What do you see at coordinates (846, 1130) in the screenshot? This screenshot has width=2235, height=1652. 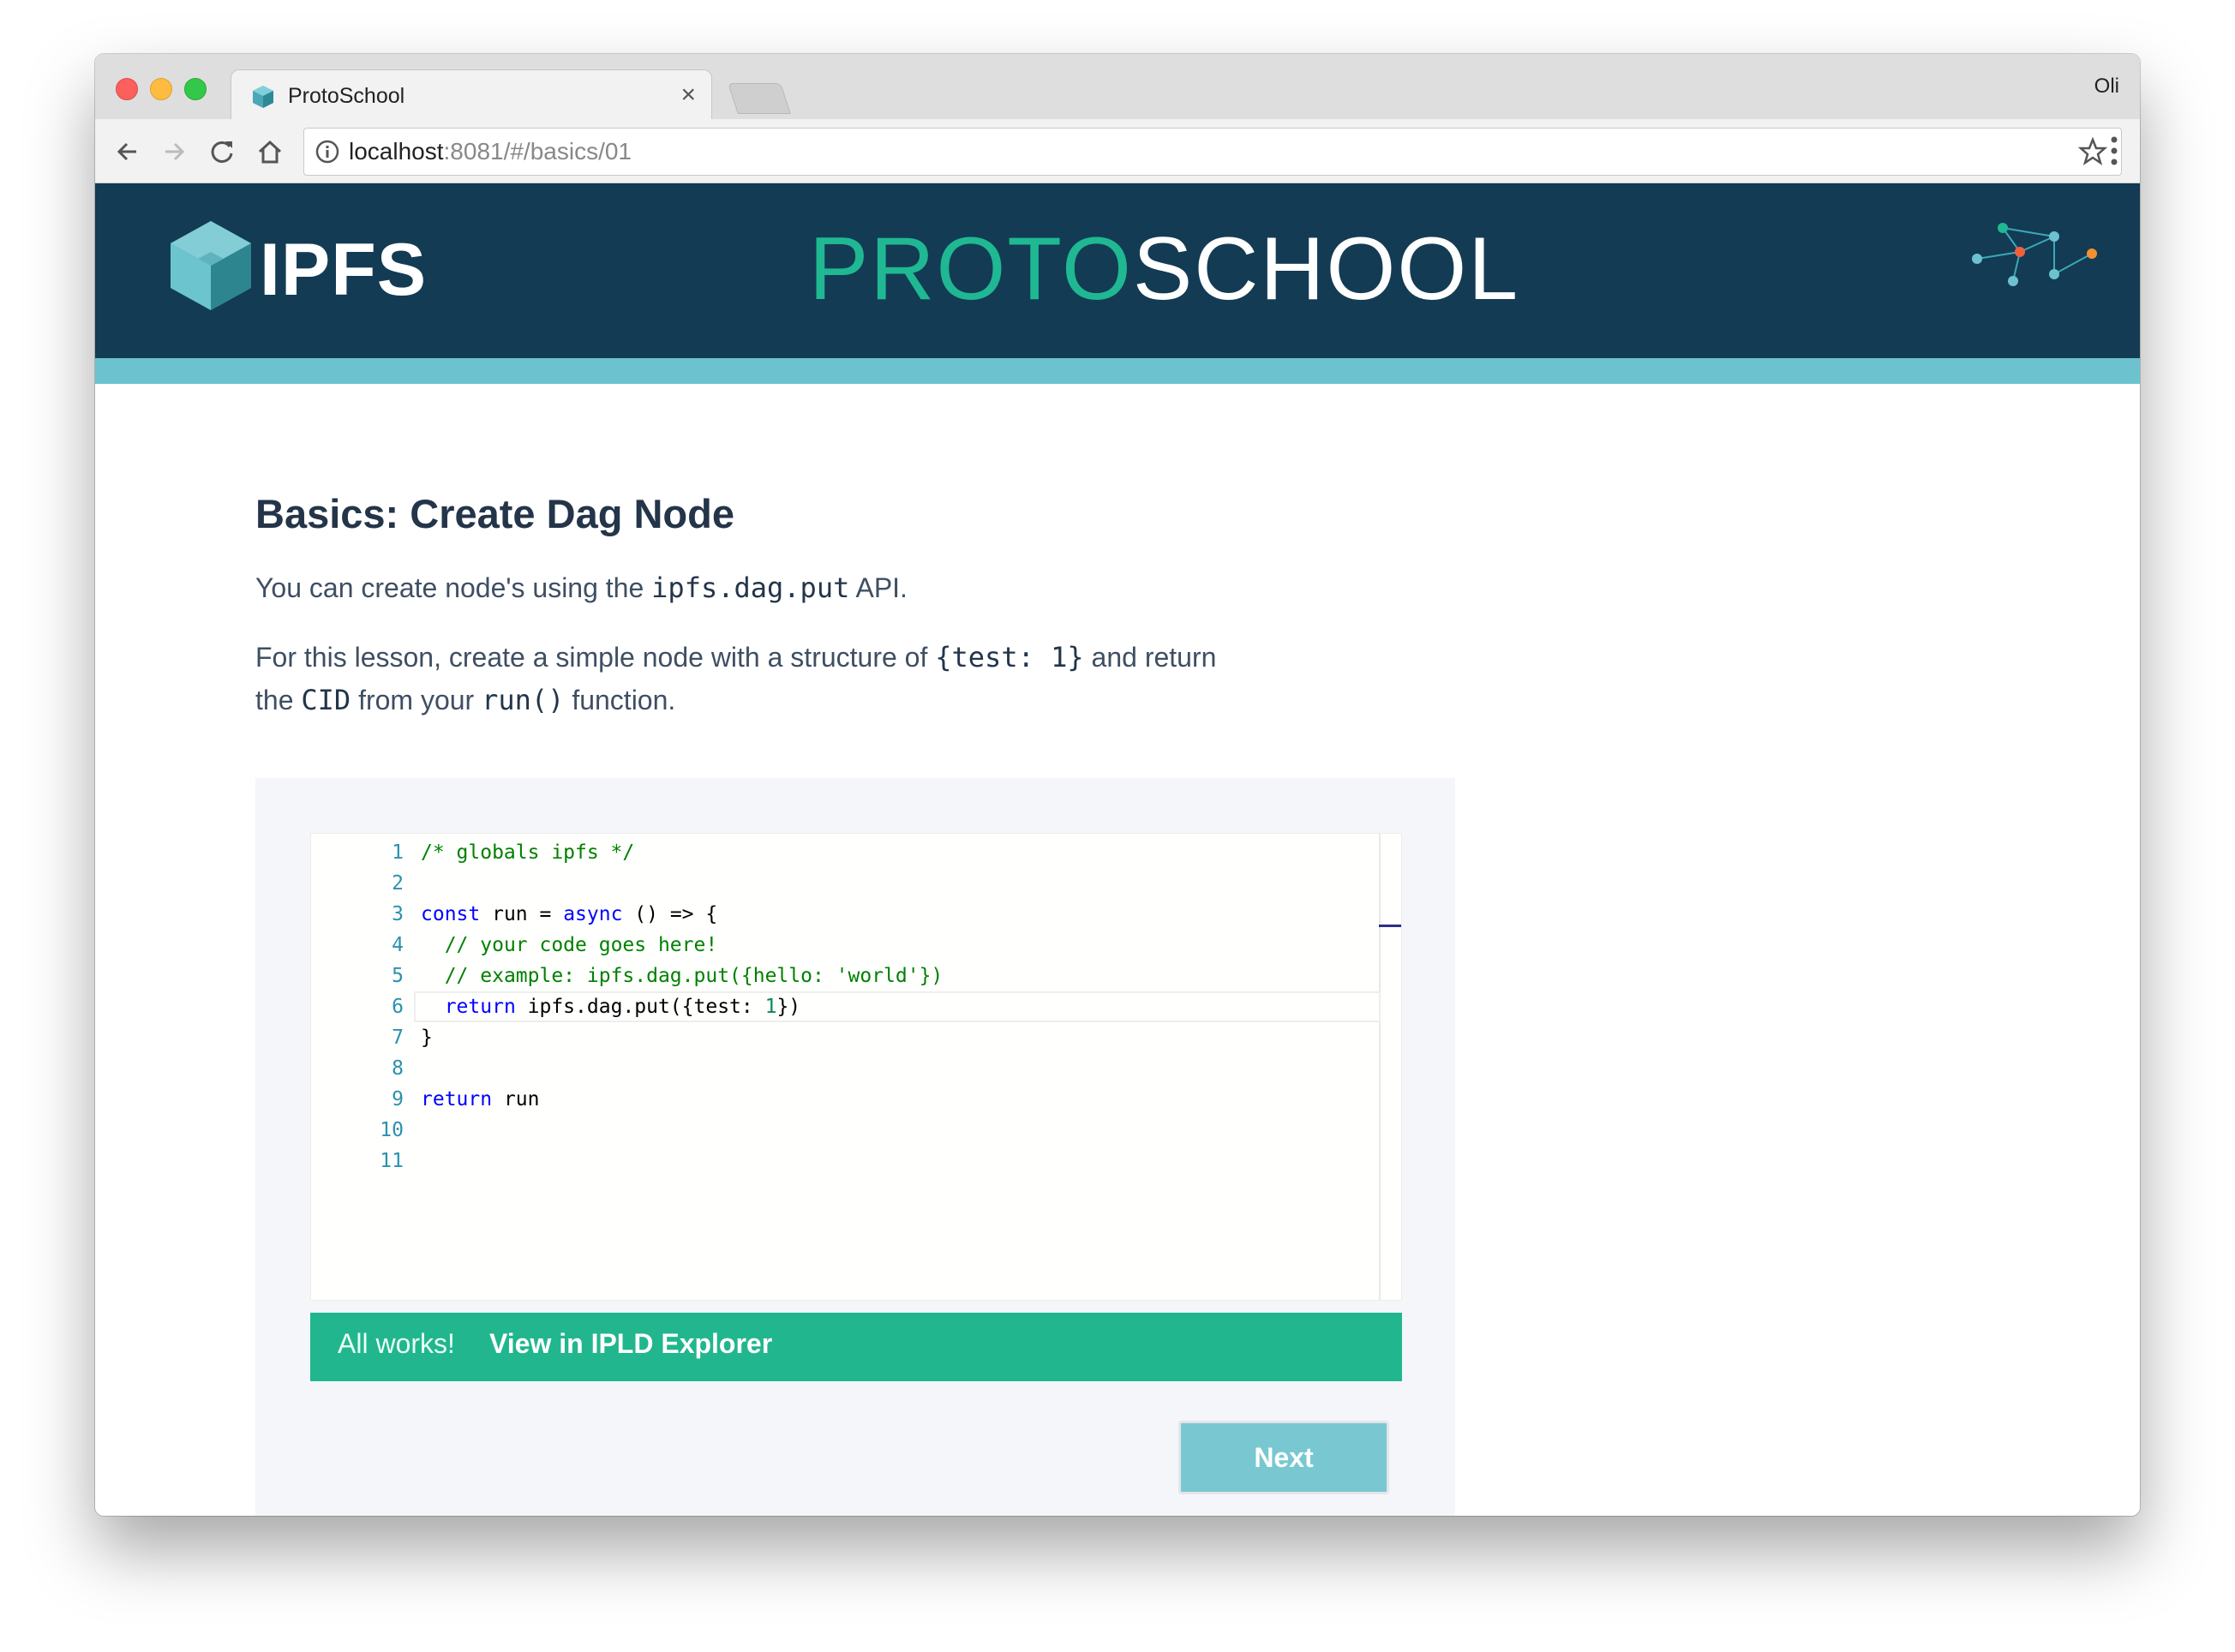 I see `code-line: 10` at bounding box center [846, 1130].